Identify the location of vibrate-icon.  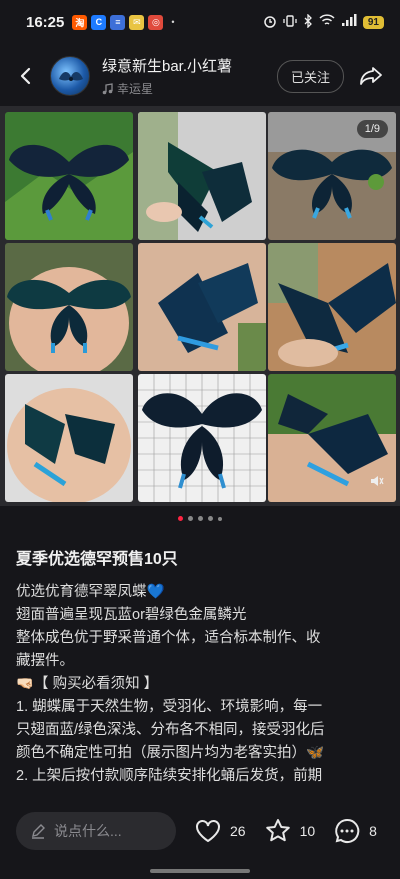
(290, 22).